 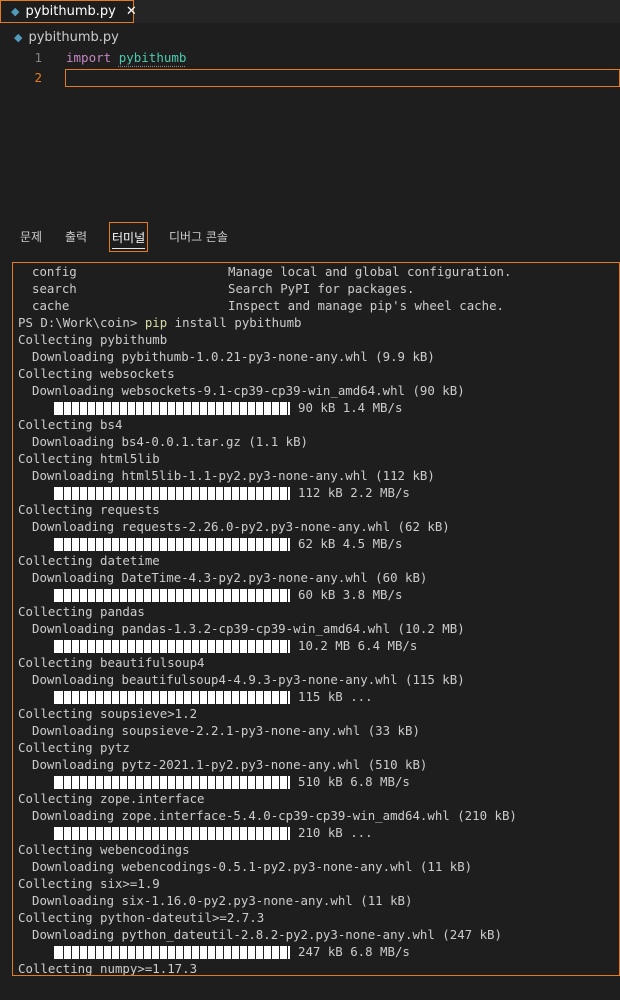 What do you see at coordinates (358, 645) in the screenshot?
I see `progress-stats: 10.2 MB 6.4 MB/s` at bounding box center [358, 645].